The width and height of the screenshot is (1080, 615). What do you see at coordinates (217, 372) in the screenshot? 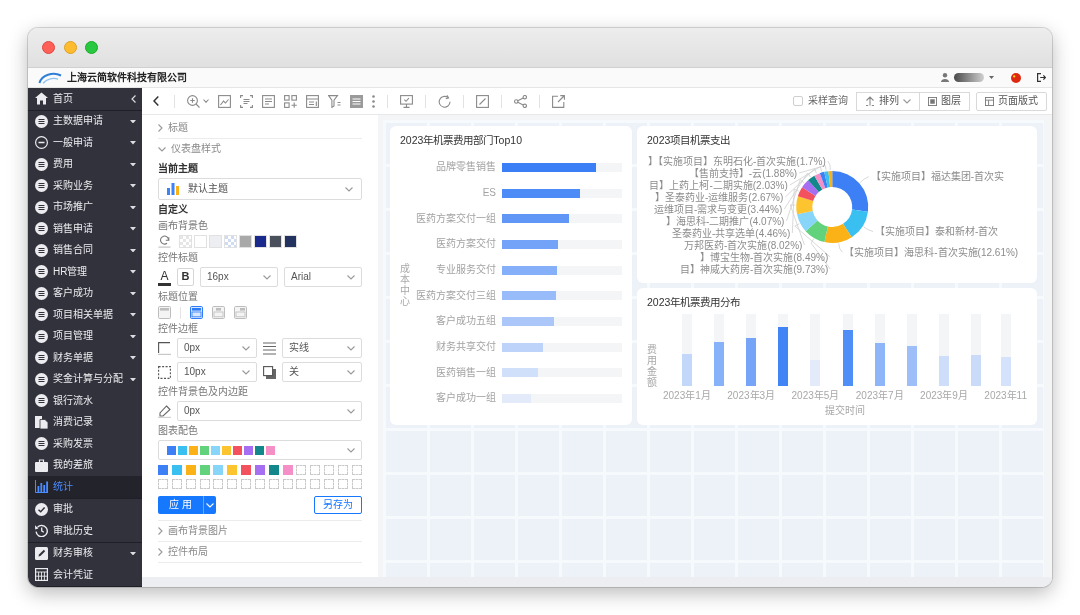
I see `corner-radius-select: 10px` at bounding box center [217, 372].